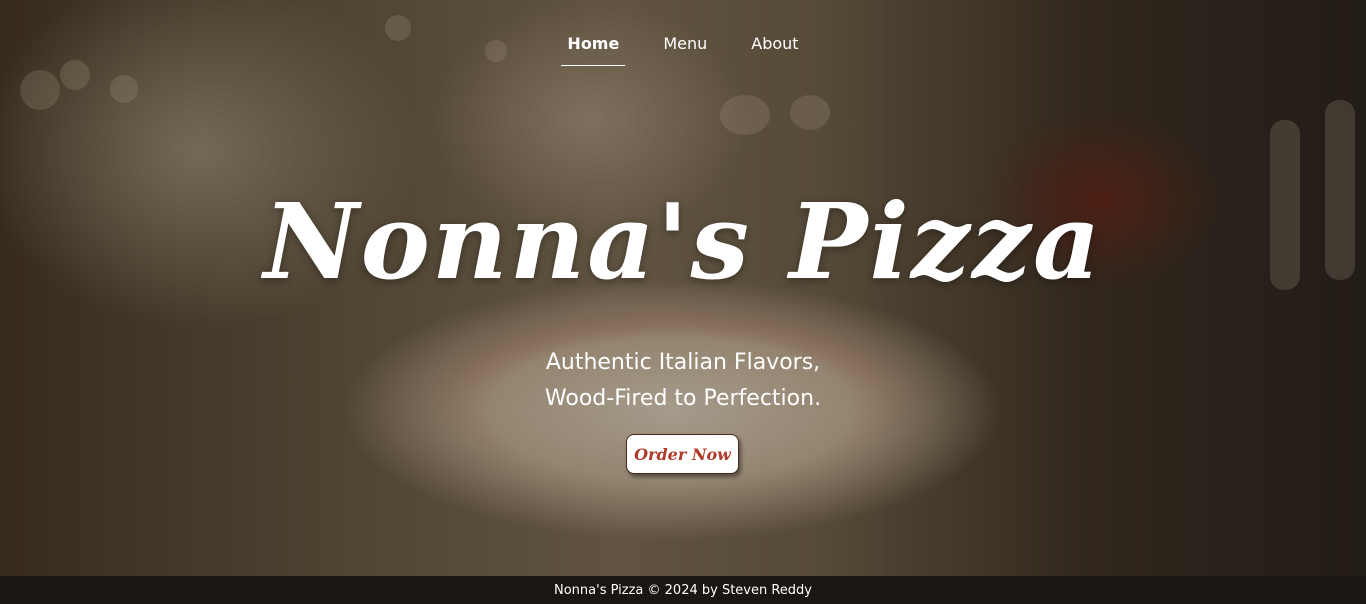  Describe the element at coordinates (683, 398) in the screenshot. I see `hero-subtitle-line-2: Wood-Fired to Perfection.` at that location.